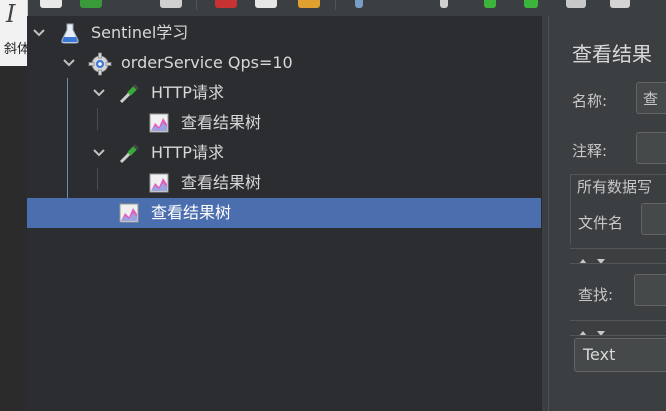  I want to click on renderer-select-value: Text, so click(599, 354).